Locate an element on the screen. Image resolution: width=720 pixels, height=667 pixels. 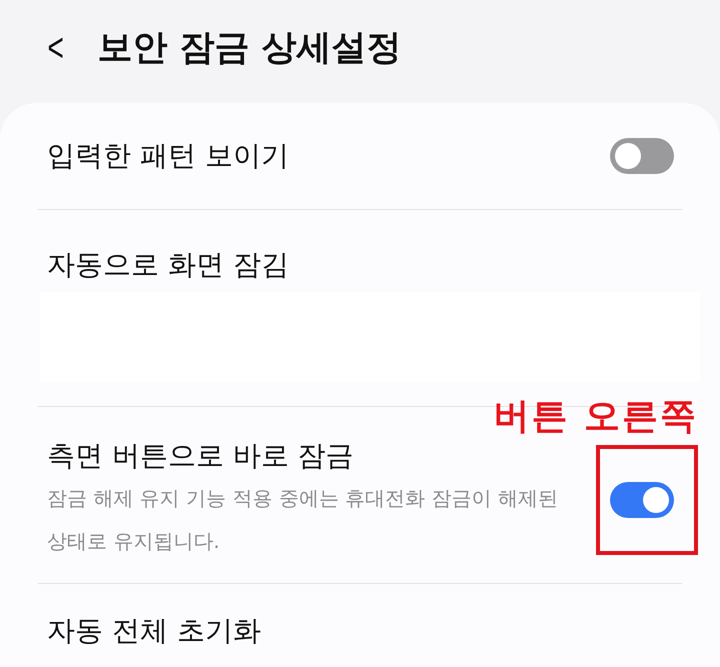
setting-label: 측면 버튼으로 바로 잠금 is located at coordinates (200, 456).